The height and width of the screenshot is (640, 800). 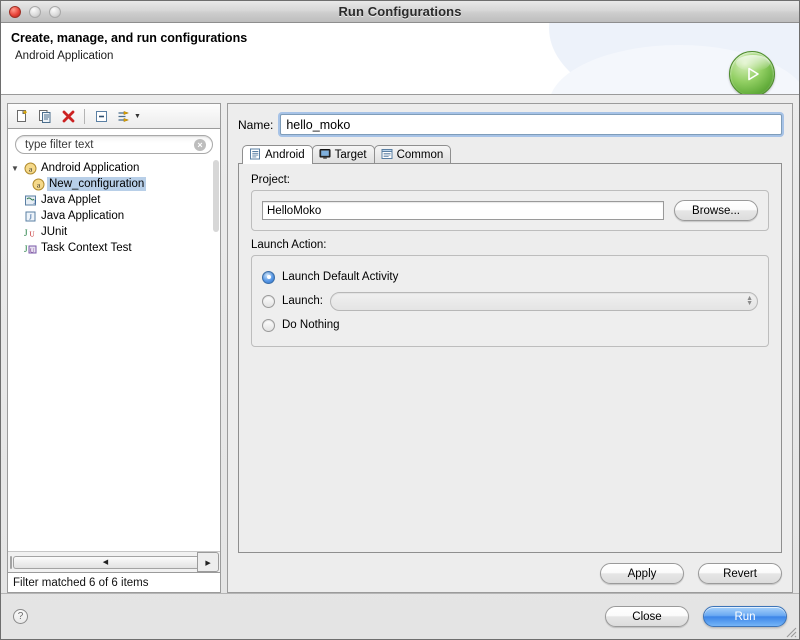 I want to click on project-label: Project:, so click(x=270, y=180).